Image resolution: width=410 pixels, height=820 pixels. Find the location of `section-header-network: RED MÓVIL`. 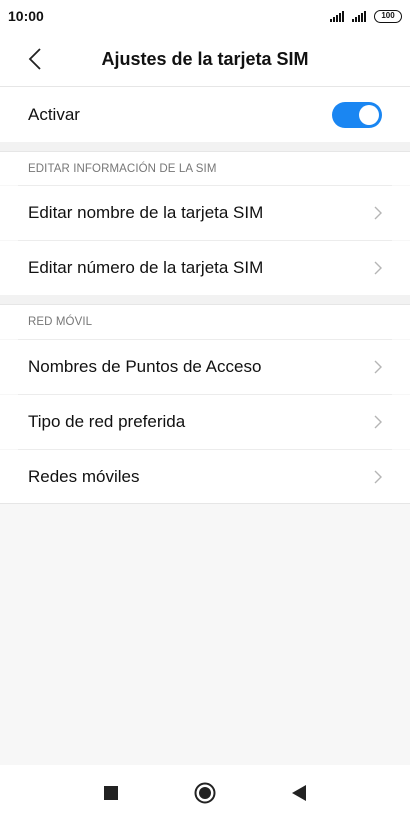

section-header-network: RED MÓVIL is located at coordinates (205, 322).